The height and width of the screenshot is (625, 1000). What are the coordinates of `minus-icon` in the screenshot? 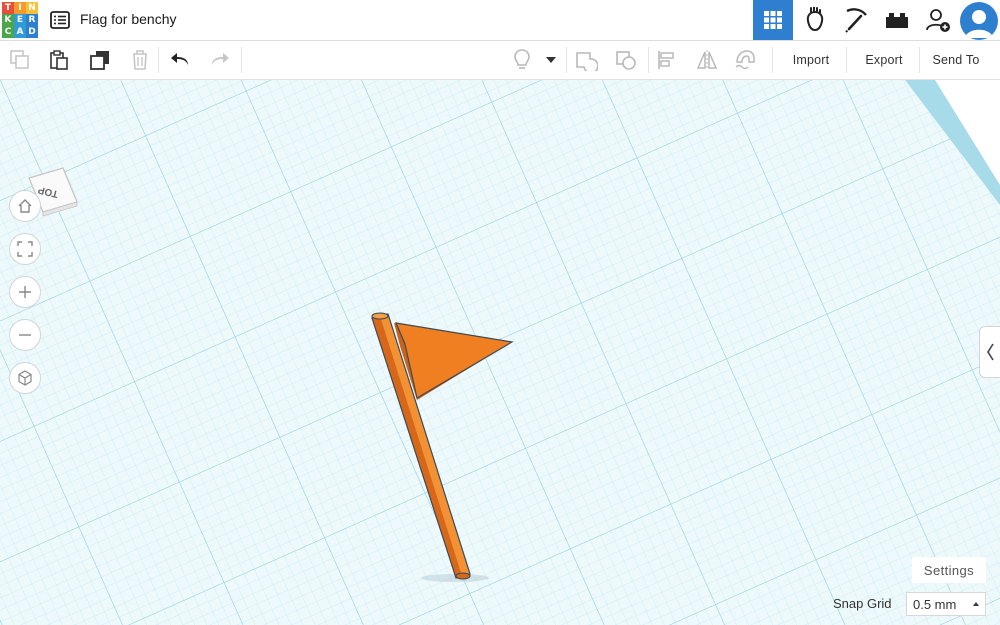 It's located at (25, 335).